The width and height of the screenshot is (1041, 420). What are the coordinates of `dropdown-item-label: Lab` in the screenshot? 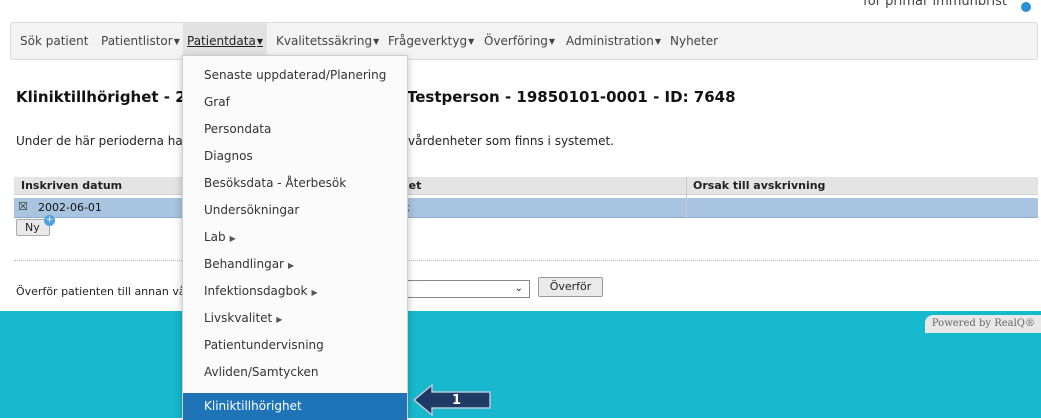 It's located at (215, 237).